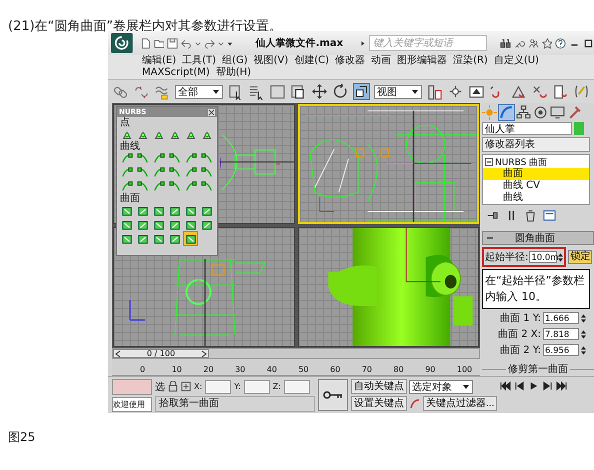  I want to click on rectangle-selection-icon, so click(277, 91).